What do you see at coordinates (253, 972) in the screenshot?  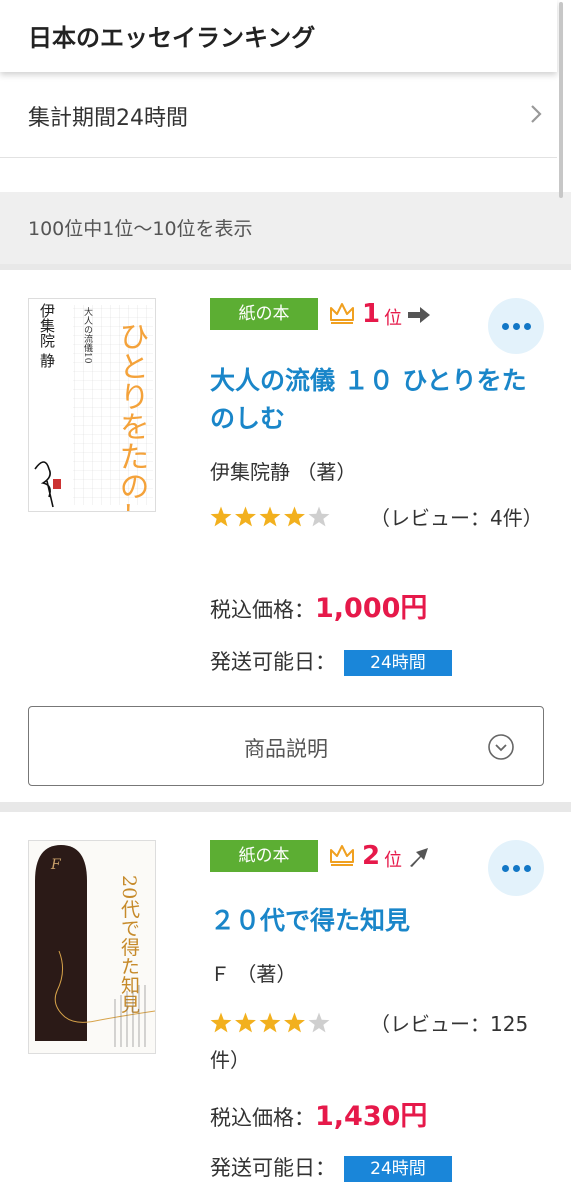 I see `book-author: Ｆ （著）` at bounding box center [253, 972].